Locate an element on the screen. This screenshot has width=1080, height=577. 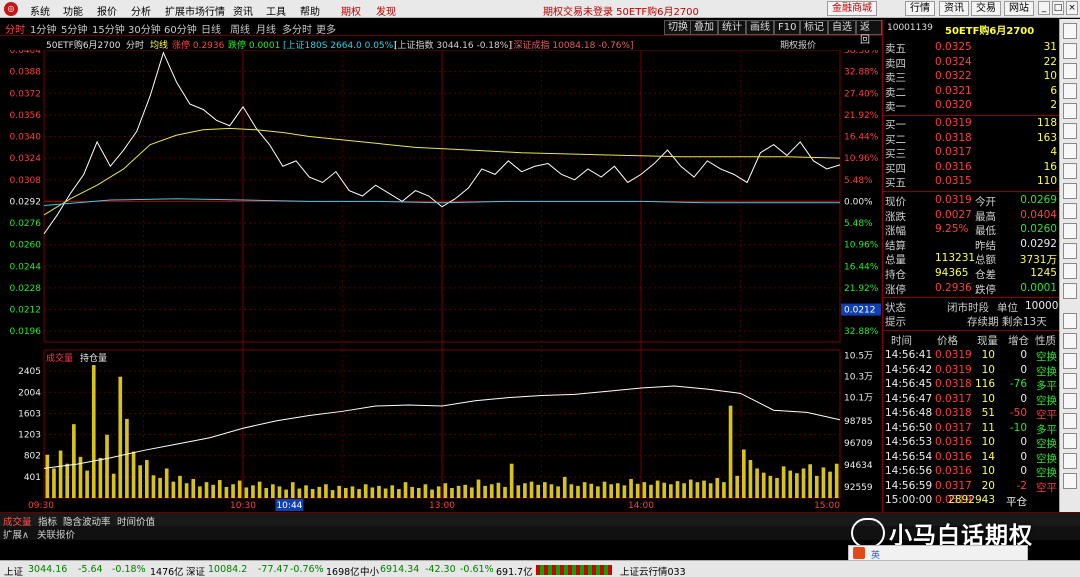
status-sz-pct: -0.76% is located at coordinates (307, 569).